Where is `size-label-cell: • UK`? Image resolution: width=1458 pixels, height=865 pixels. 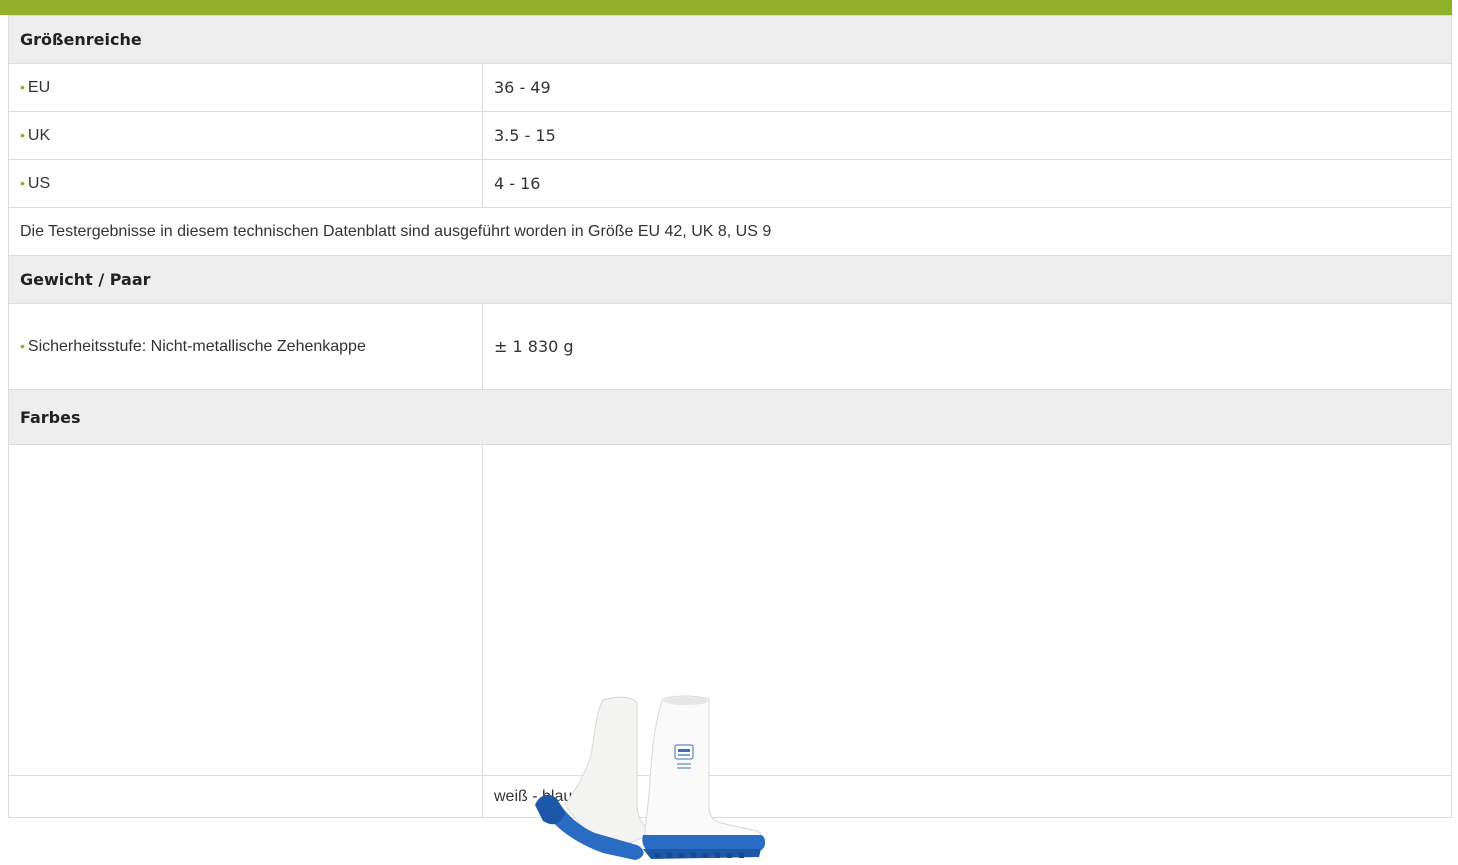
size-label-cell: • UK is located at coordinates (245, 135).